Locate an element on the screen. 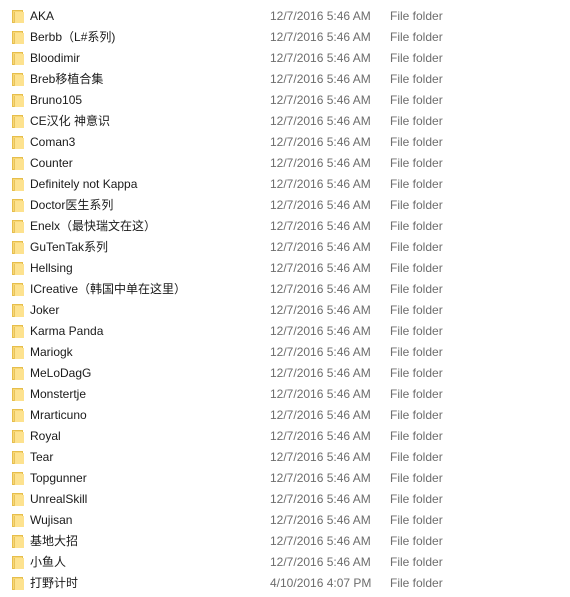 This screenshot has width=570, height=597. folder-name: Enelx（最快瑞文在这） is located at coordinates (93, 226).